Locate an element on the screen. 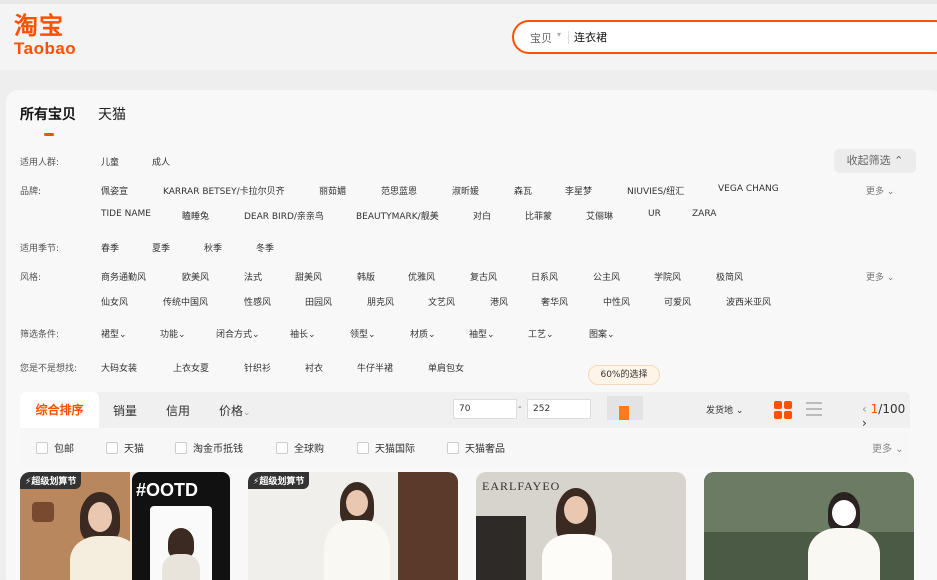 This screenshot has height=580, width=937. product-card is located at coordinates (809, 526).